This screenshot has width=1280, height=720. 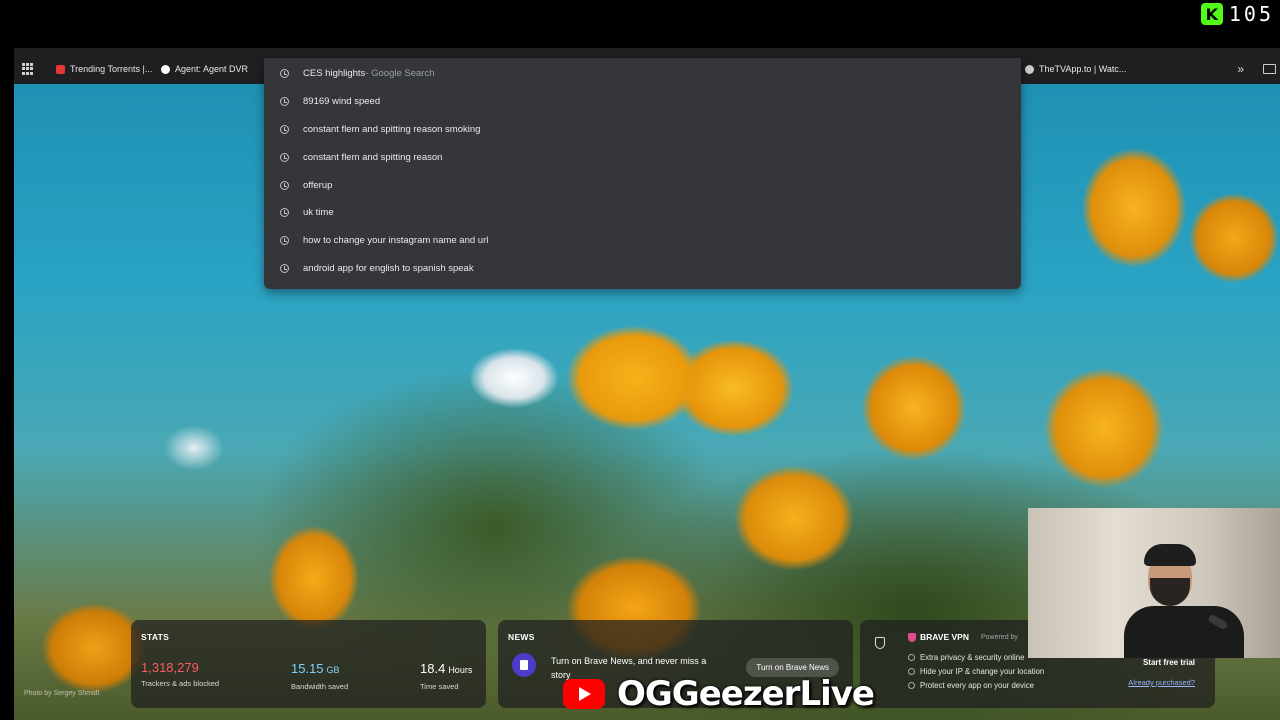 What do you see at coordinates (746, 694) in the screenshot?
I see `channel-name: OGGeezerLive` at bounding box center [746, 694].